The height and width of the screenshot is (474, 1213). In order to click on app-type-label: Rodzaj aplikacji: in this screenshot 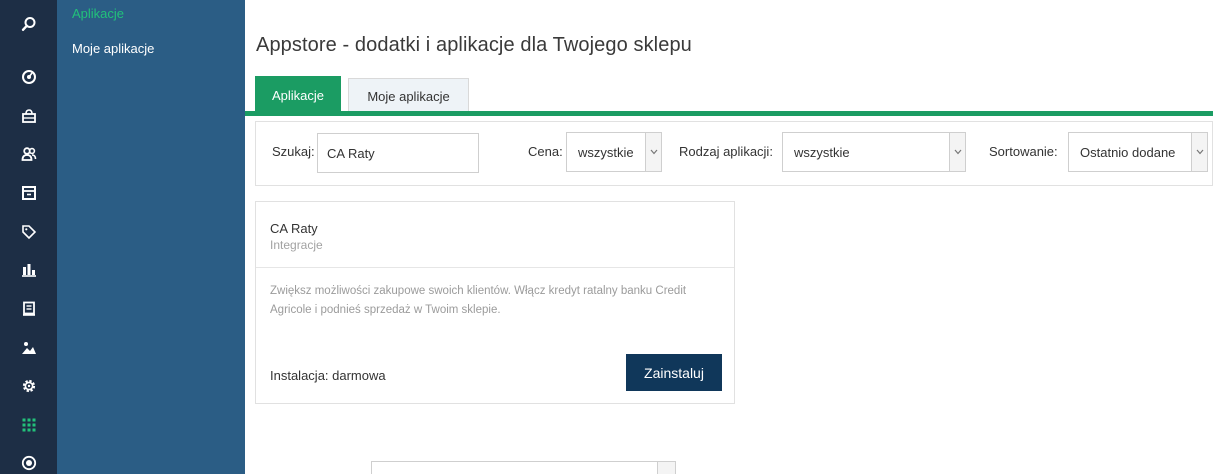, I will do `click(726, 151)`.